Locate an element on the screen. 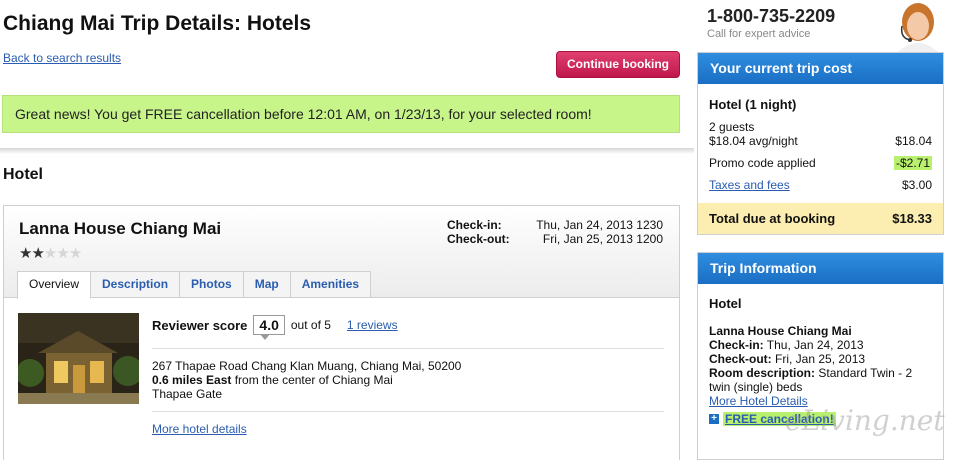 This screenshot has width=974, height=460. area-line: Thapae Gate is located at coordinates (187, 394).